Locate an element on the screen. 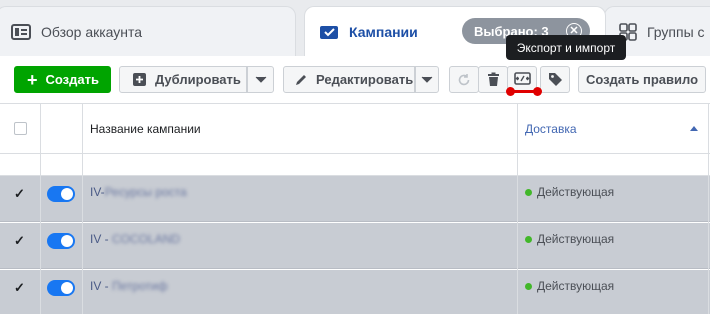 This screenshot has height=314, width=710. edit-button: Редактировать is located at coordinates (349, 79).